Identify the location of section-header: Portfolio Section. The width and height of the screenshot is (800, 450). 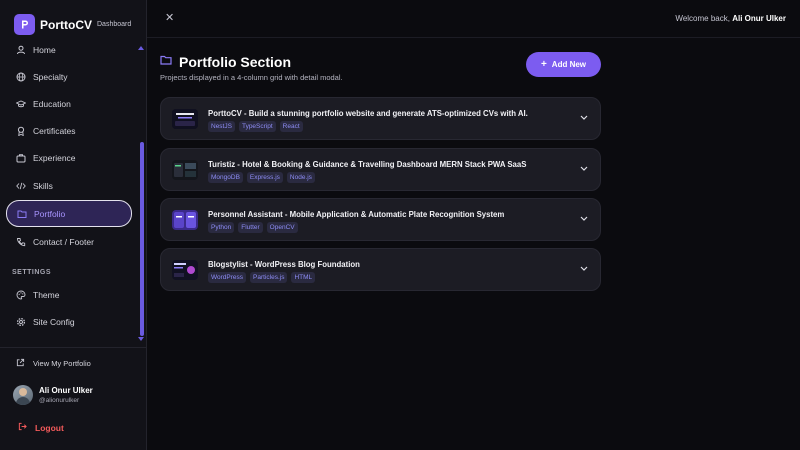
(225, 62).